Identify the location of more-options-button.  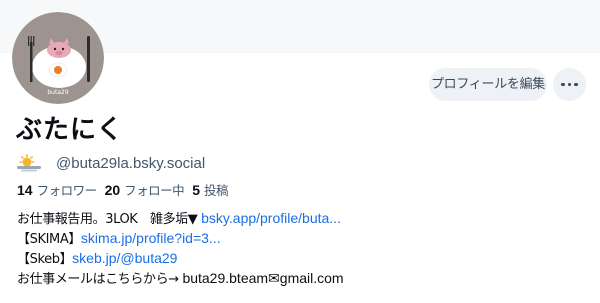
(569, 84).